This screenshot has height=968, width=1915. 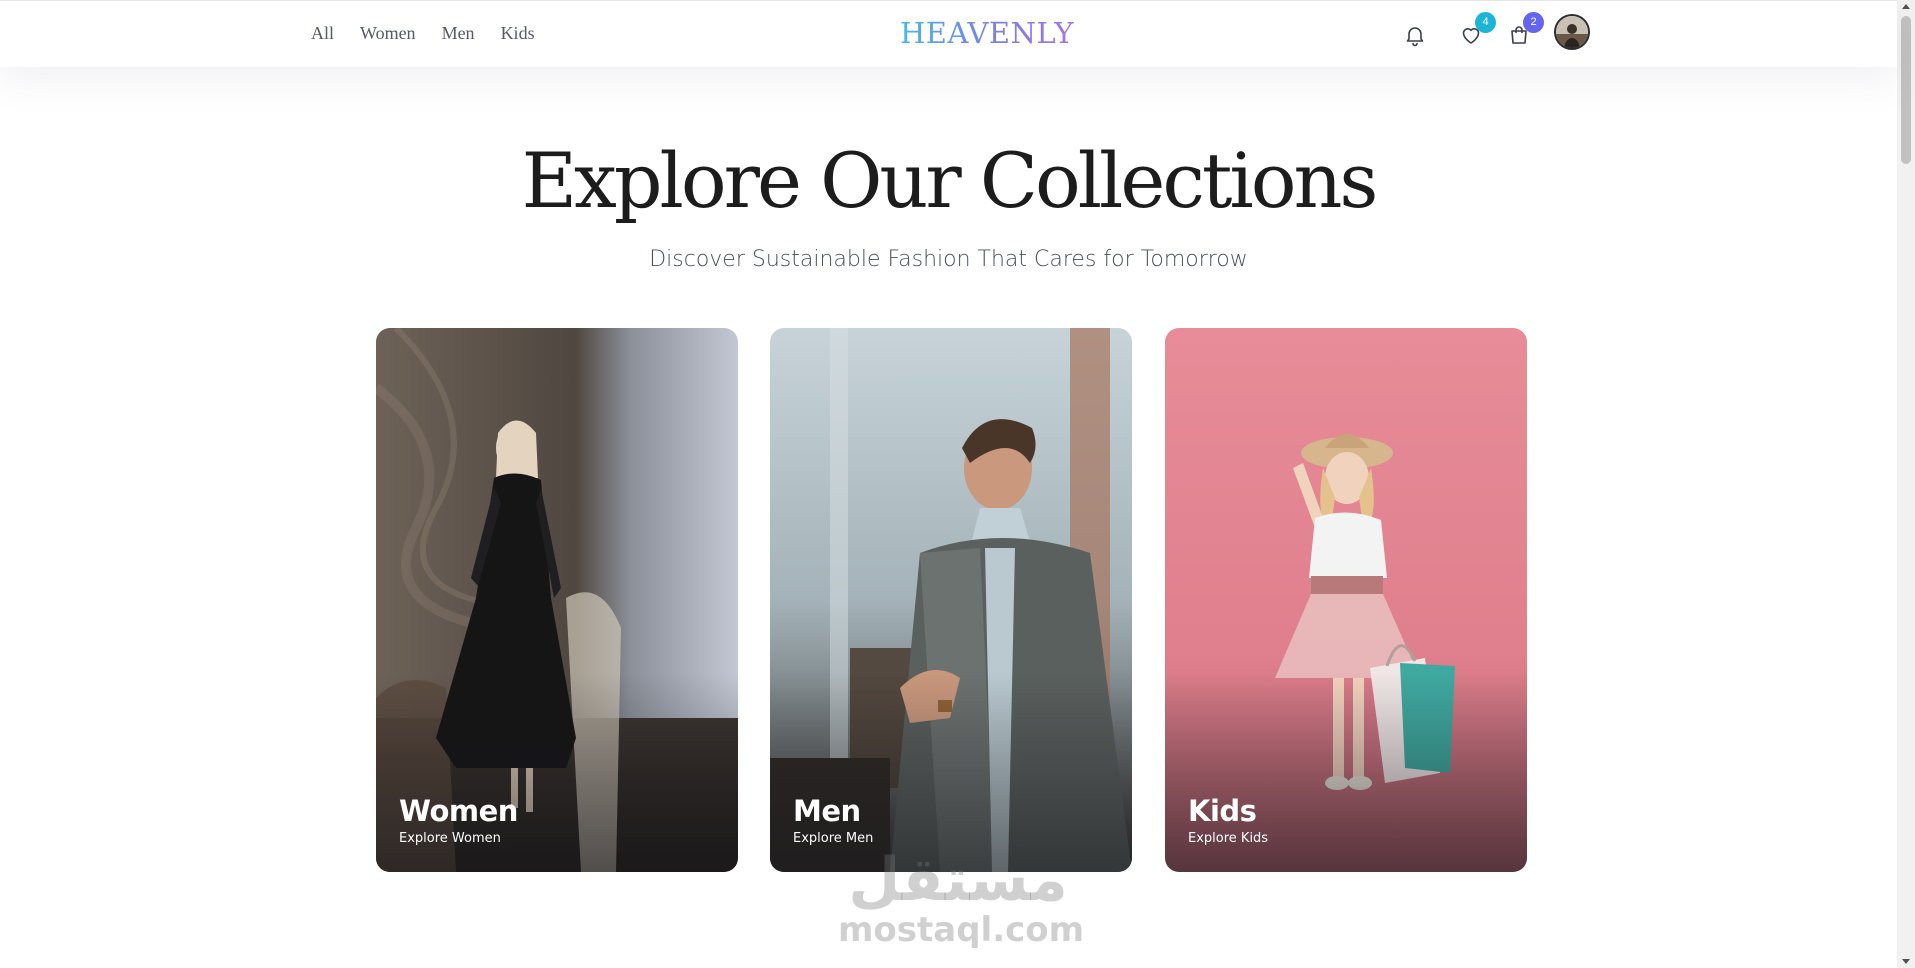 What do you see at coordinates (557, 600) in the screenshot?
I see `collection-card-women: Women Explore Women` at bounding box center [557, 600].